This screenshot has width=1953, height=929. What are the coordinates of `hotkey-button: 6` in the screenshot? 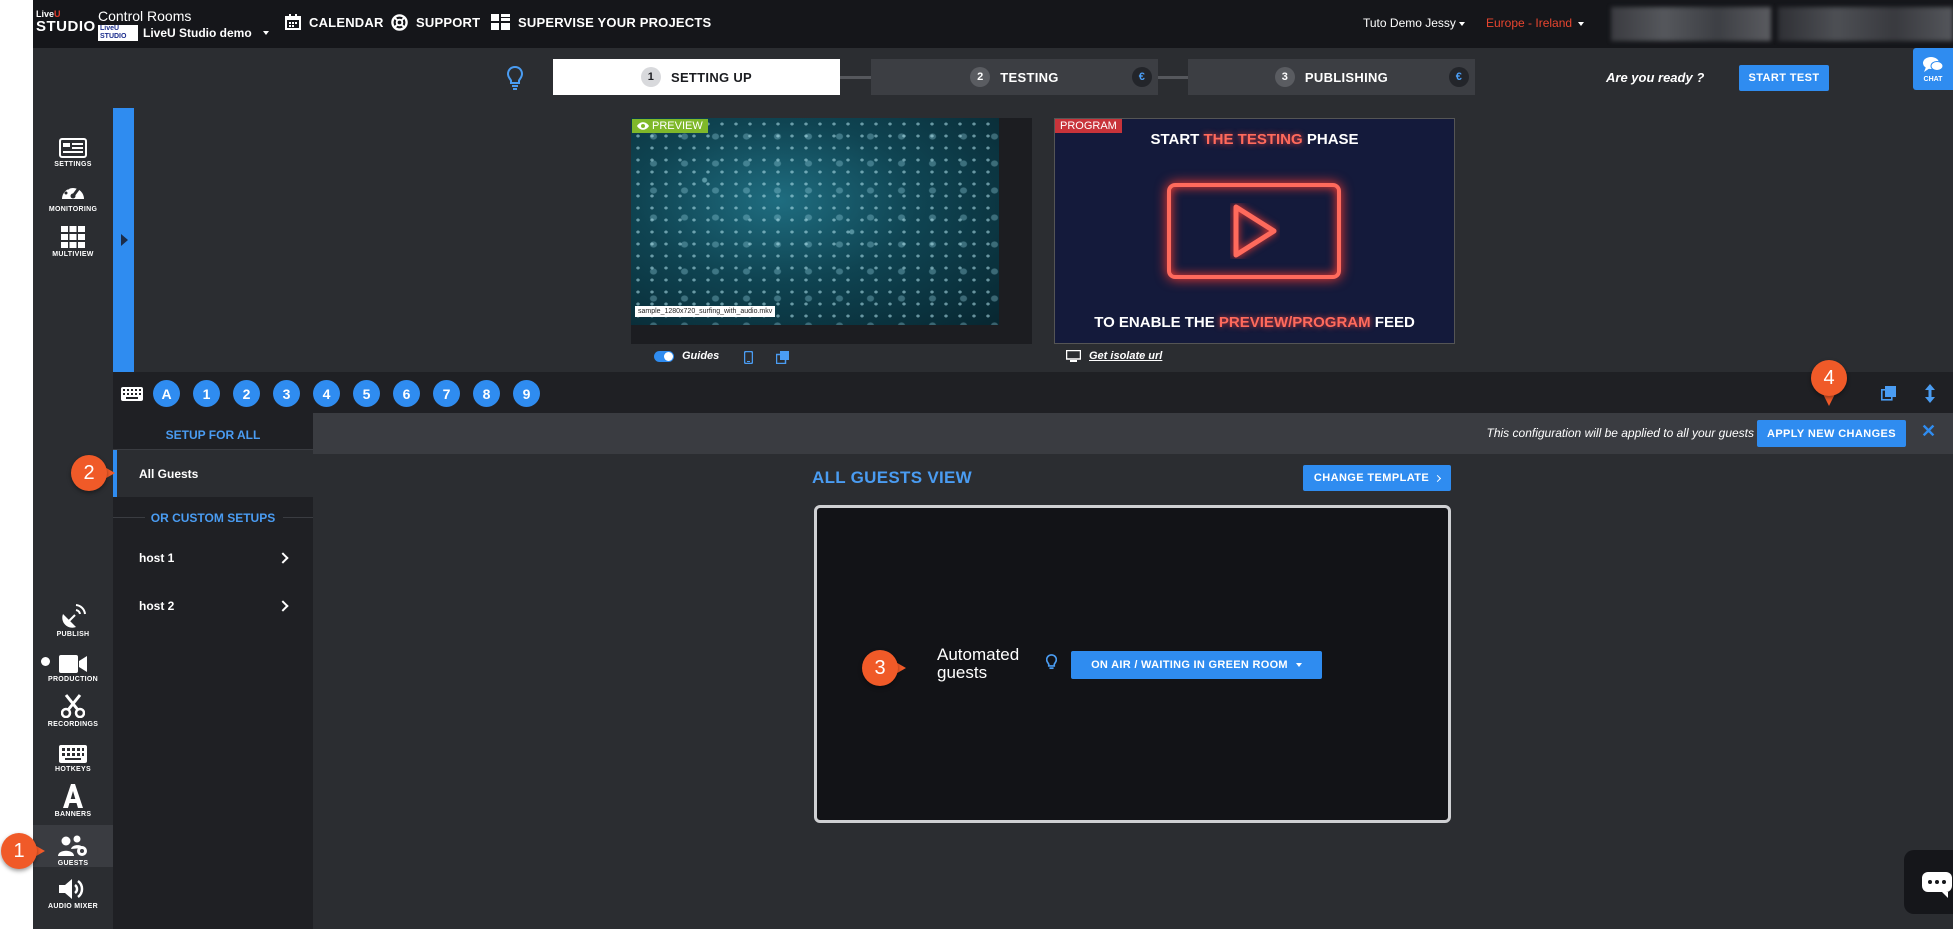 It's located at (406, 393).